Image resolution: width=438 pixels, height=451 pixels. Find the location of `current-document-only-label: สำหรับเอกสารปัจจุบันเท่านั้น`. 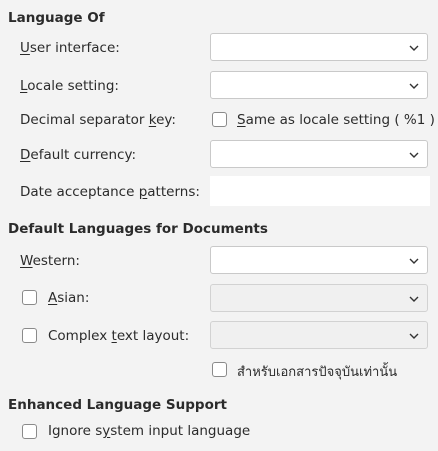

current-document-only-label: สำหรับเอกสารปัจจุบันเท่านั้น is located at coordinates (317, 371).